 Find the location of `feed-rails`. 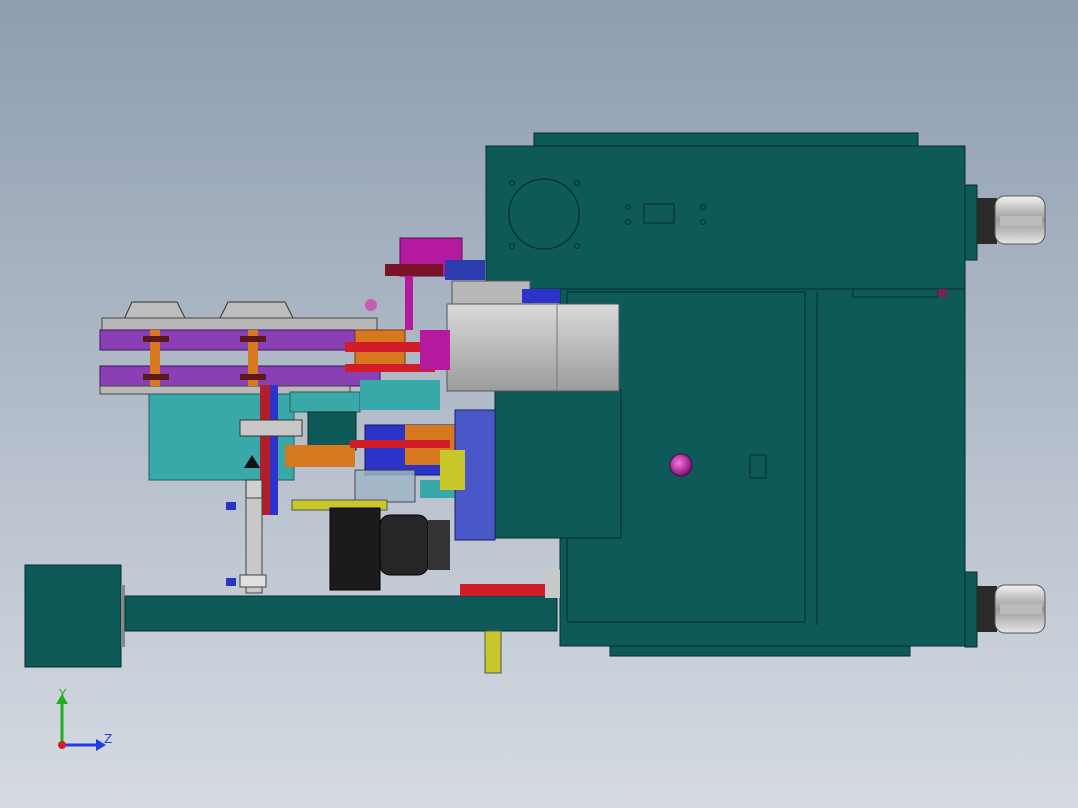

feed-rails is located at coordinates (242, 348).